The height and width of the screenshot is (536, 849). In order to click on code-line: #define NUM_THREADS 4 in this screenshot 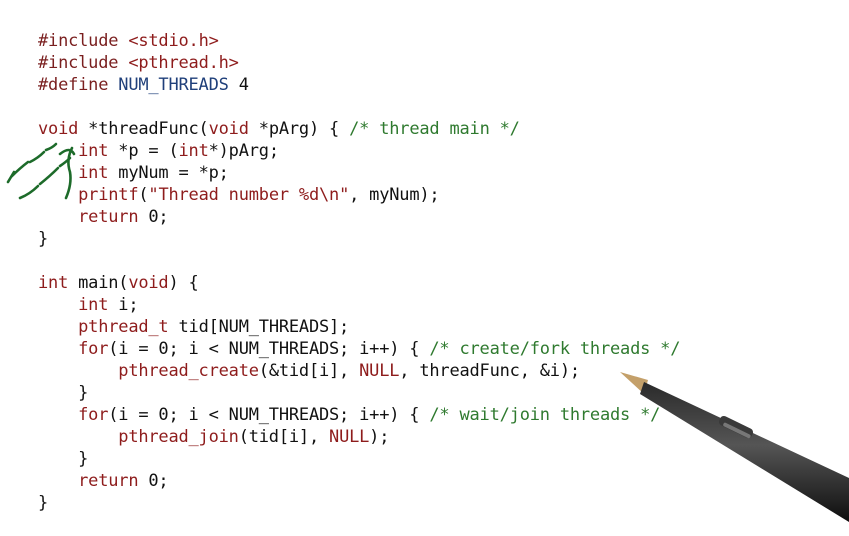, I will do `click(359, 85)`.